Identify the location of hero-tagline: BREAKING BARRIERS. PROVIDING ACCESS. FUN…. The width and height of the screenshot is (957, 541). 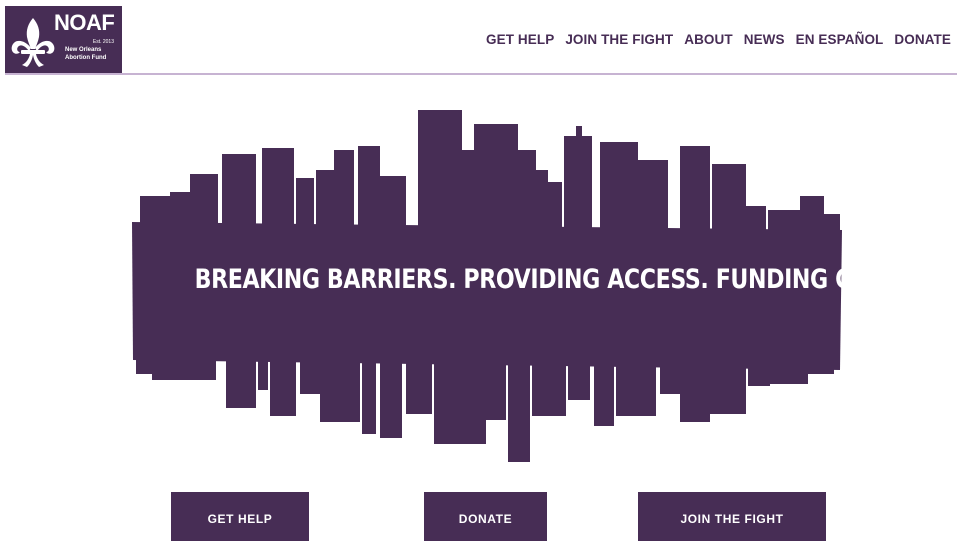
(564, 279).